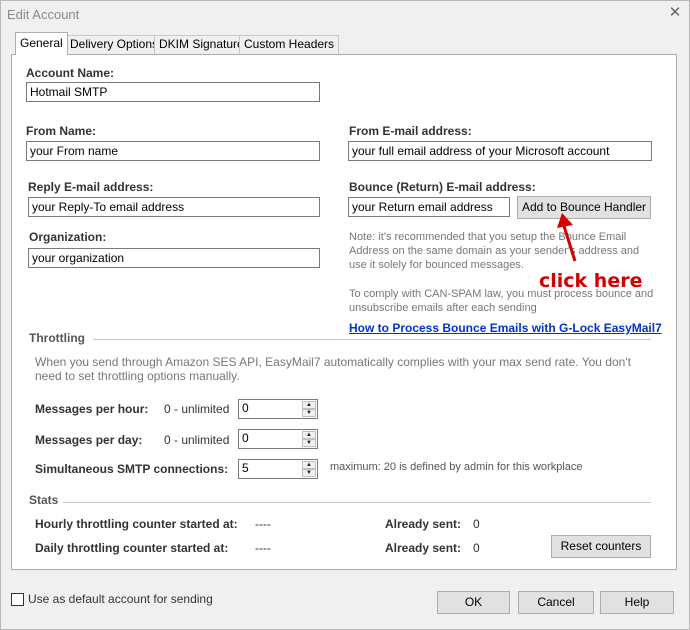 The height and width of the screenshot is (630, 690). I want to click on daily-counter-label: Daily throttling counter started at:, so click(132, 548).